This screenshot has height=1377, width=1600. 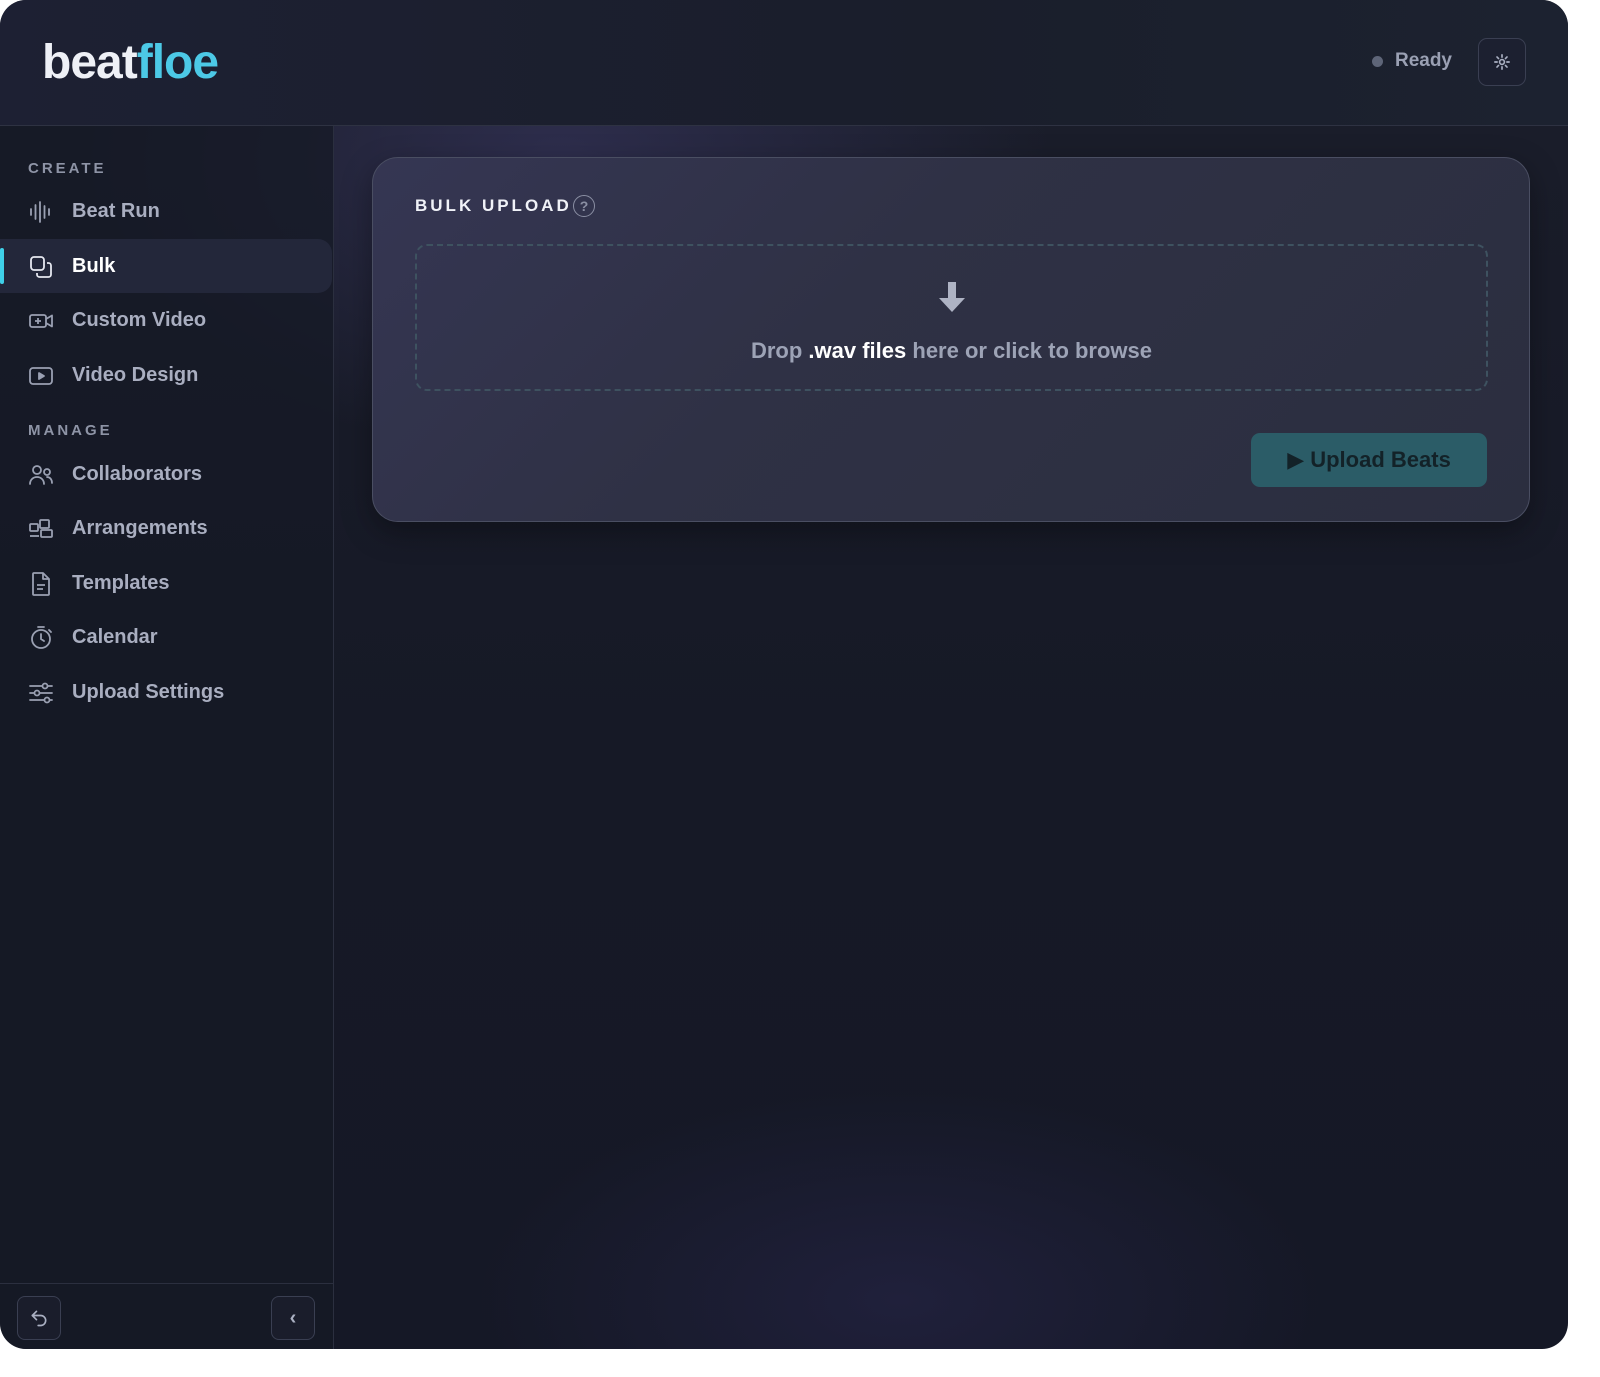 I want to click on status-indicator: Ready, so click(x=1411, y=61).